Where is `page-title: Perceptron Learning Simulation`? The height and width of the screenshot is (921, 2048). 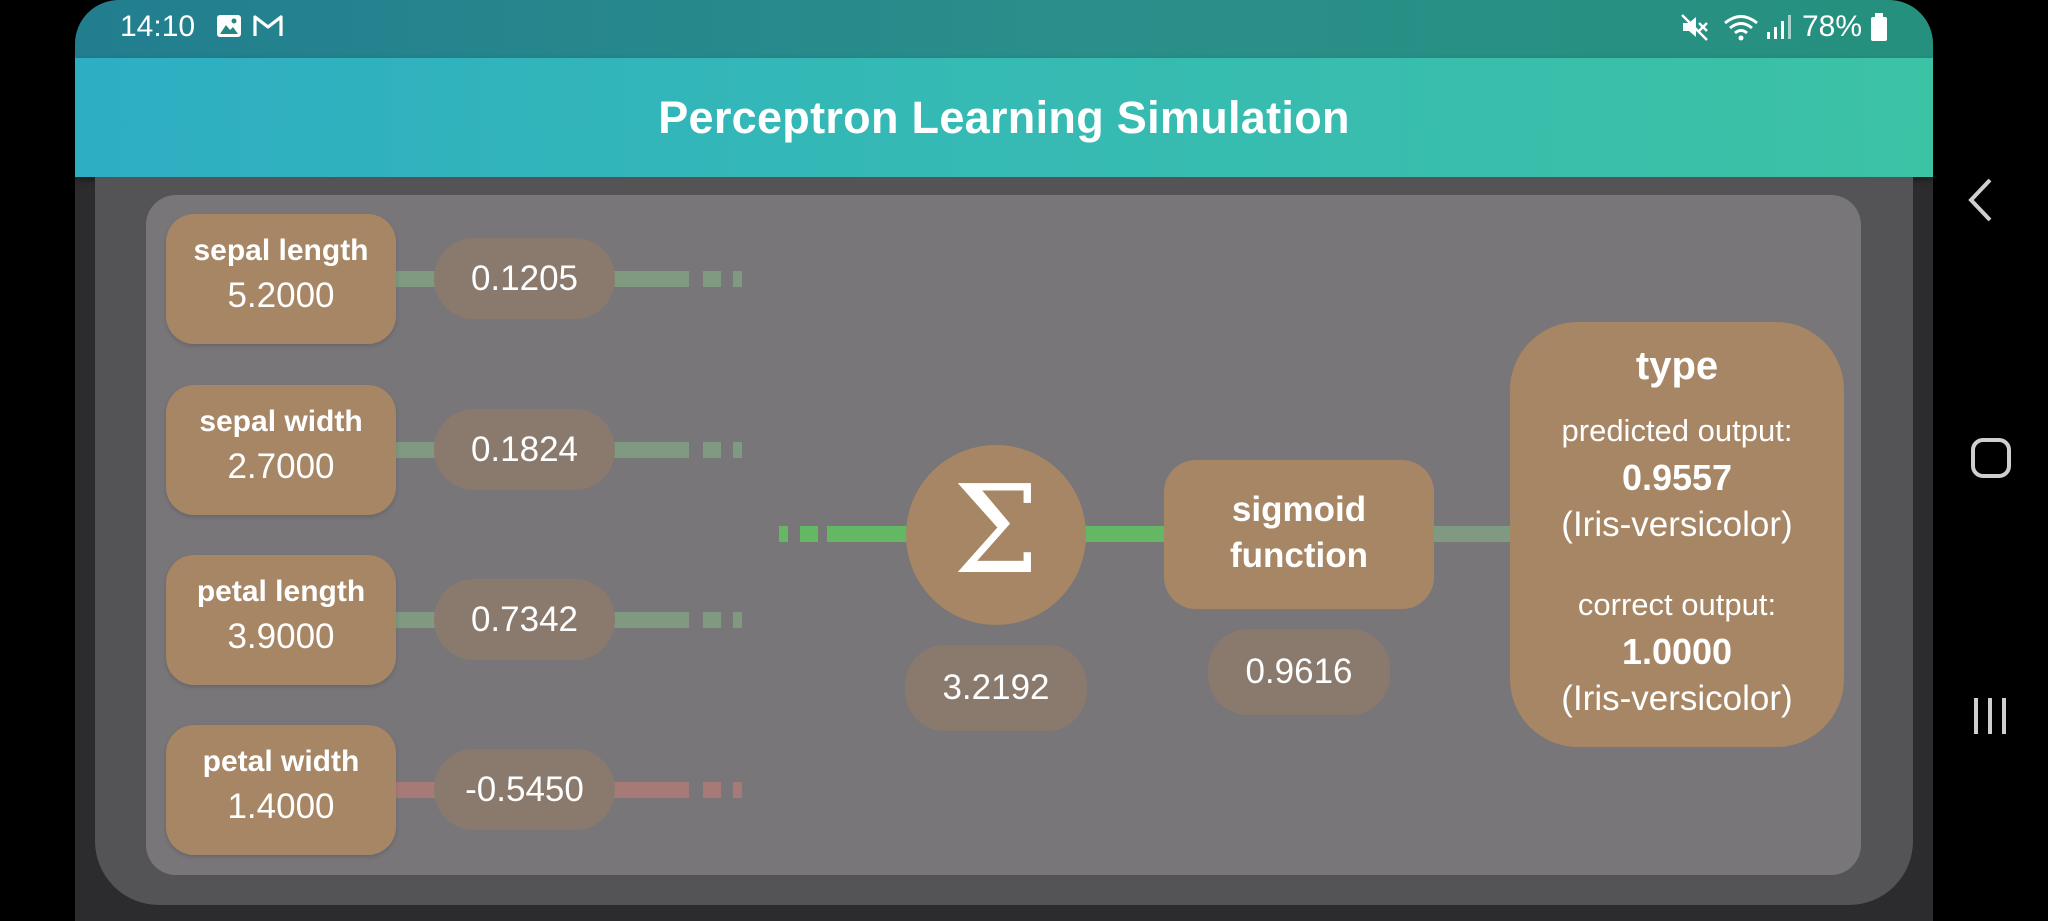 page-title: Perceptron Learning Simulation is located at coordinates (1004, 117).